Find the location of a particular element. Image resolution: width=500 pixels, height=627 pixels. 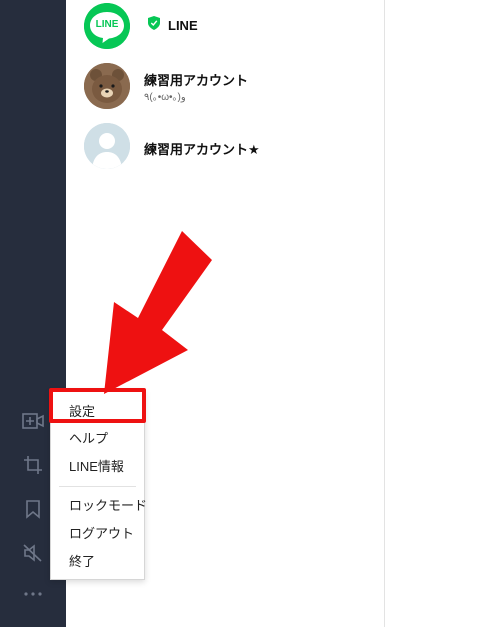

menu-item-logout: ログアウト is located at coordinates (101, 532).